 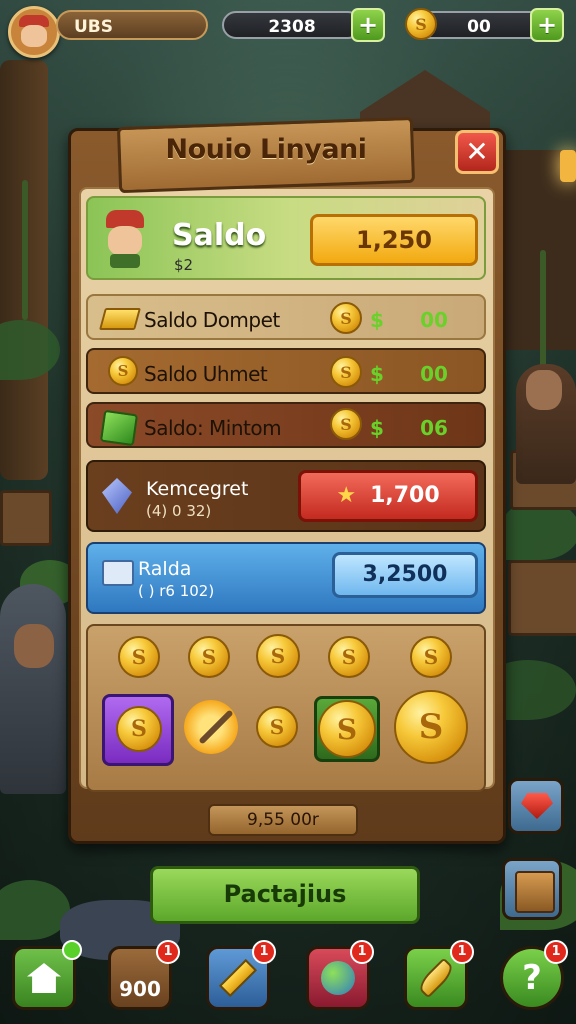 What do you see at coordinates (535, 892) in the screenshot?
I see `chest-icon` at bounding box center [535, 892].